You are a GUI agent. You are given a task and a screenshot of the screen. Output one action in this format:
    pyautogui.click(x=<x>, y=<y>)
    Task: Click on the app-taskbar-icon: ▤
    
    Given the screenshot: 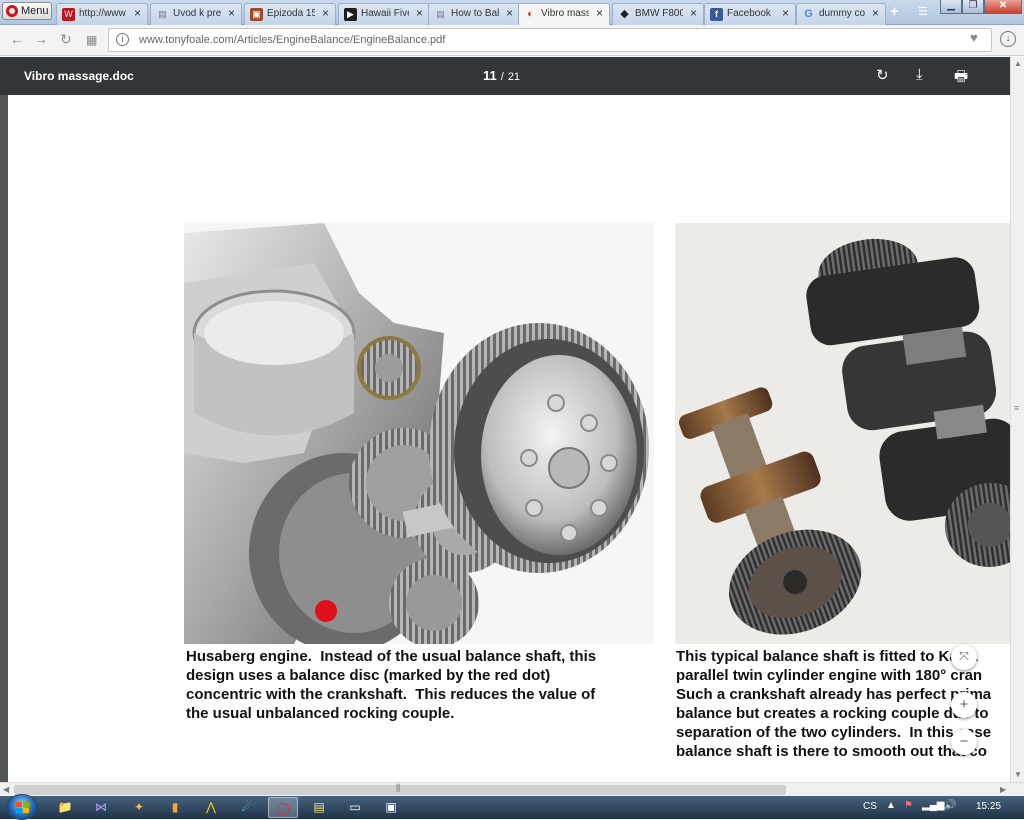 What is the action you would take?
    pyautogui.click(x=319, y=807)
    